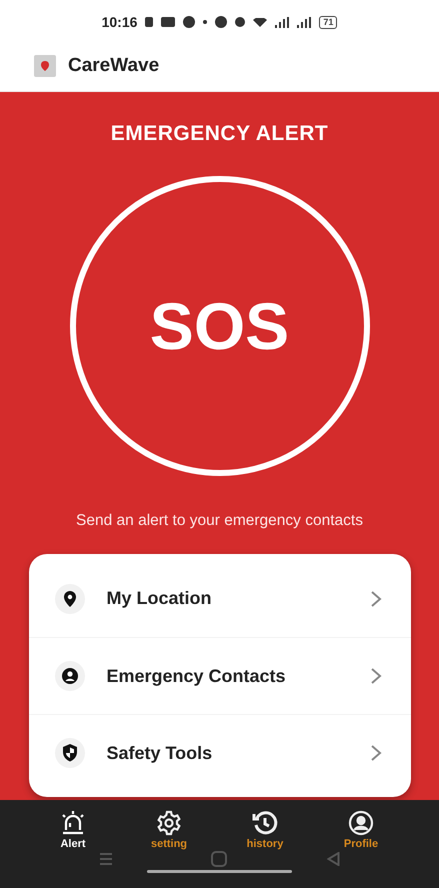 The height and width of the screenshot is (888, 439). I want to click on home-icon, so click(219, 859).